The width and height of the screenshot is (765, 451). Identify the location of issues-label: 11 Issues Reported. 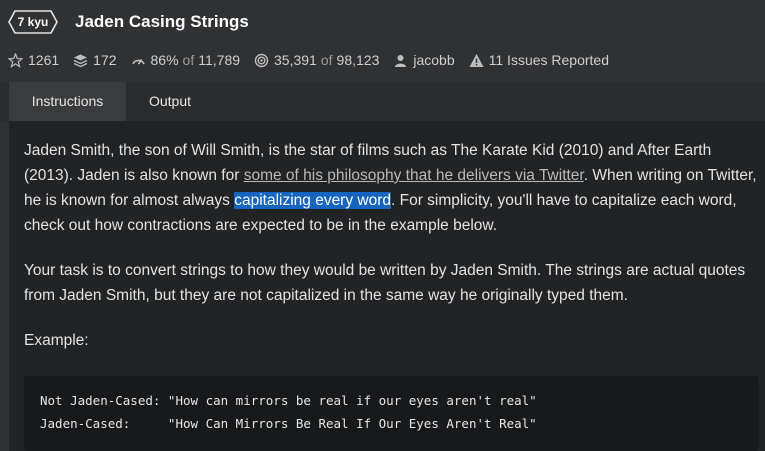
(548, 60).